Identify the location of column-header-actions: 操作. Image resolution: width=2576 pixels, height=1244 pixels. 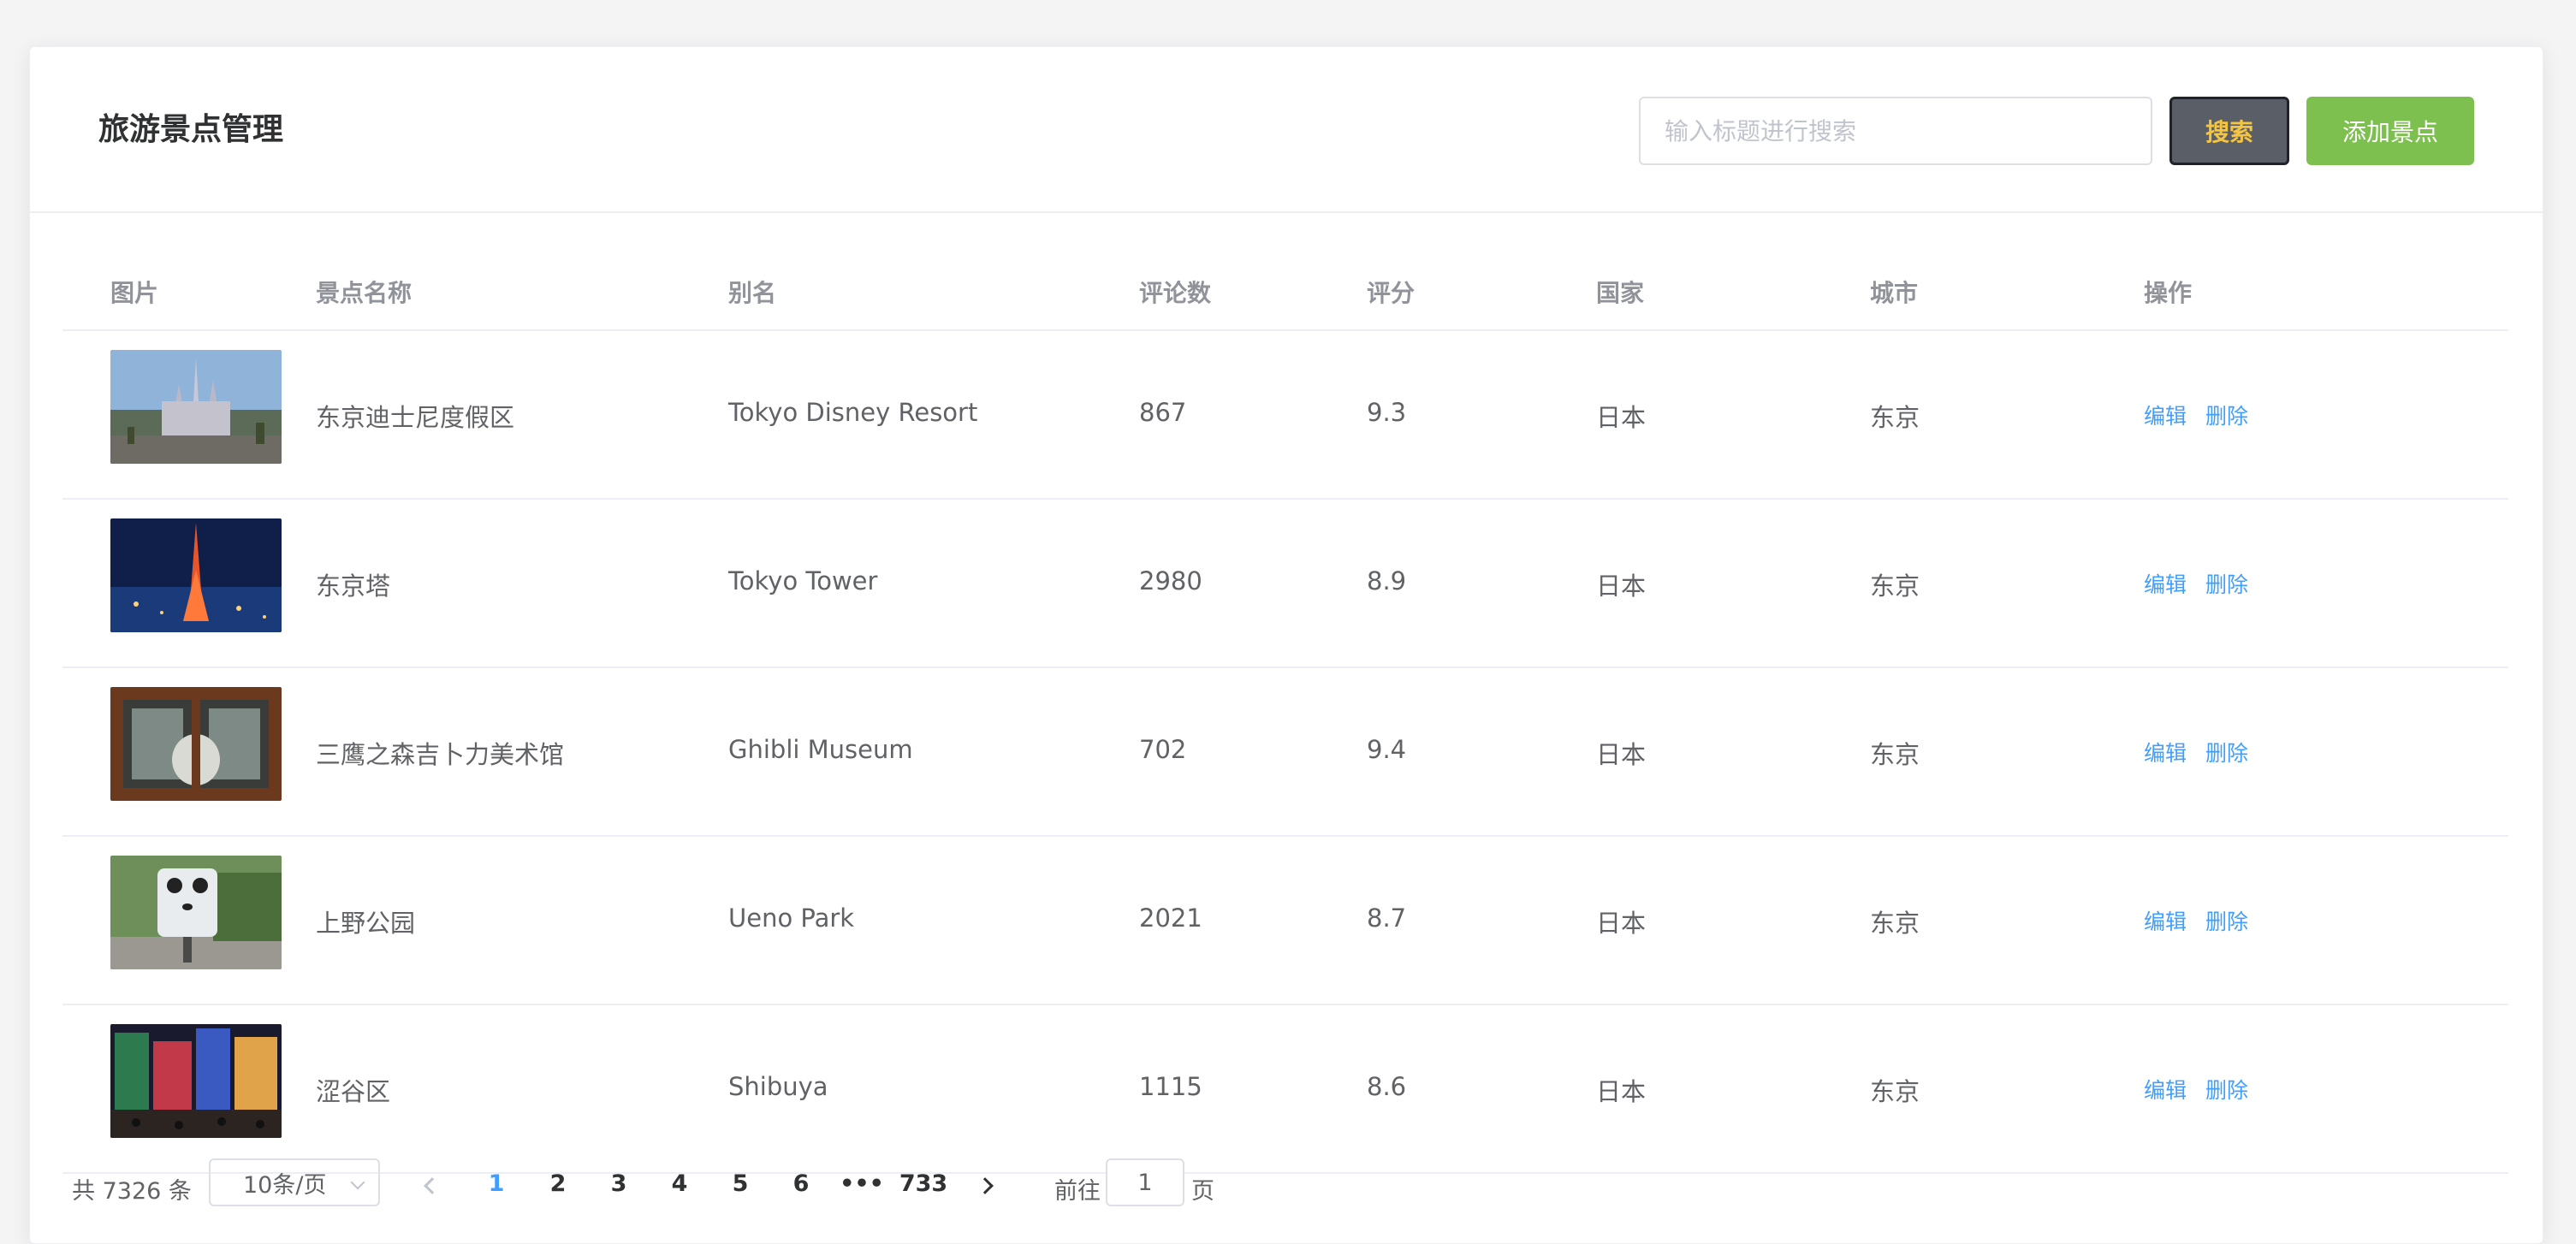
(2168, 293).